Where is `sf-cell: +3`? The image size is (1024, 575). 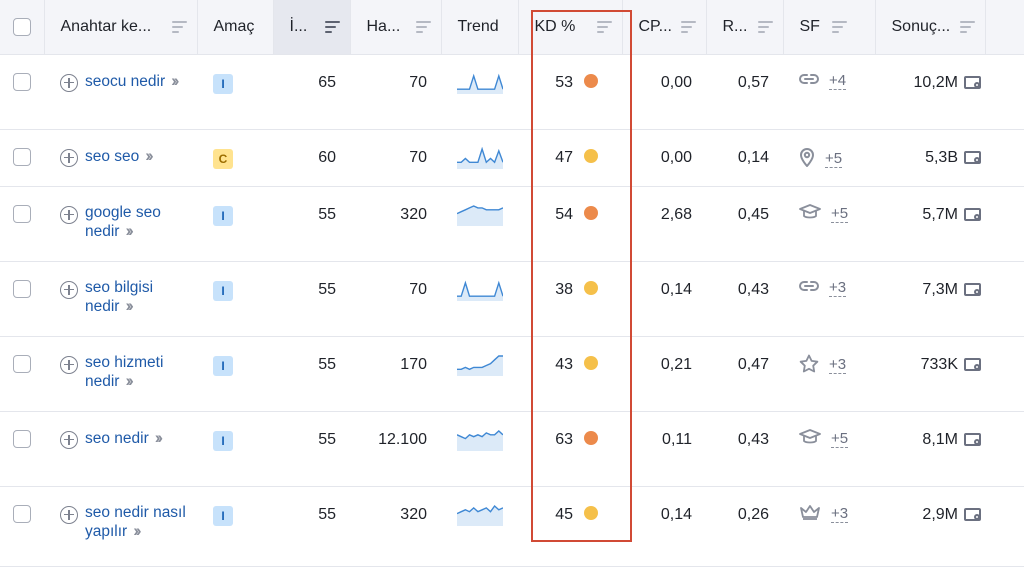 sf-cell: +3 is located at coordinates (829, 299).